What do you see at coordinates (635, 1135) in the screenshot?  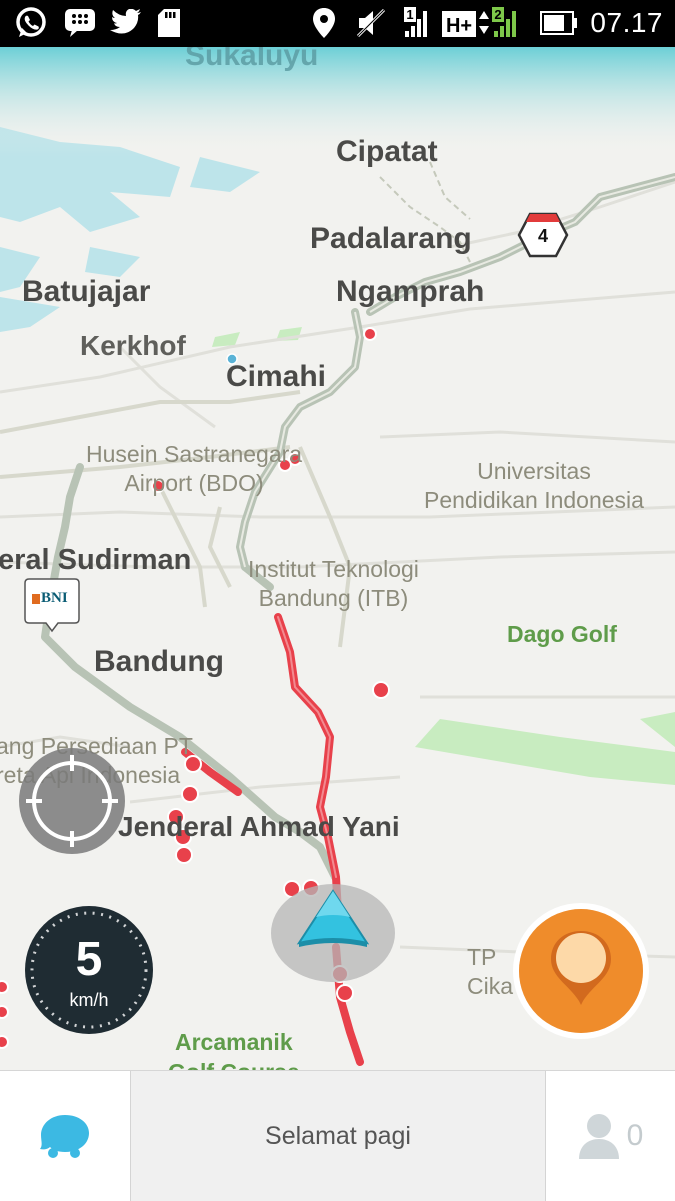 I see `friends-count: 0` at bounding box center [635, 1135].